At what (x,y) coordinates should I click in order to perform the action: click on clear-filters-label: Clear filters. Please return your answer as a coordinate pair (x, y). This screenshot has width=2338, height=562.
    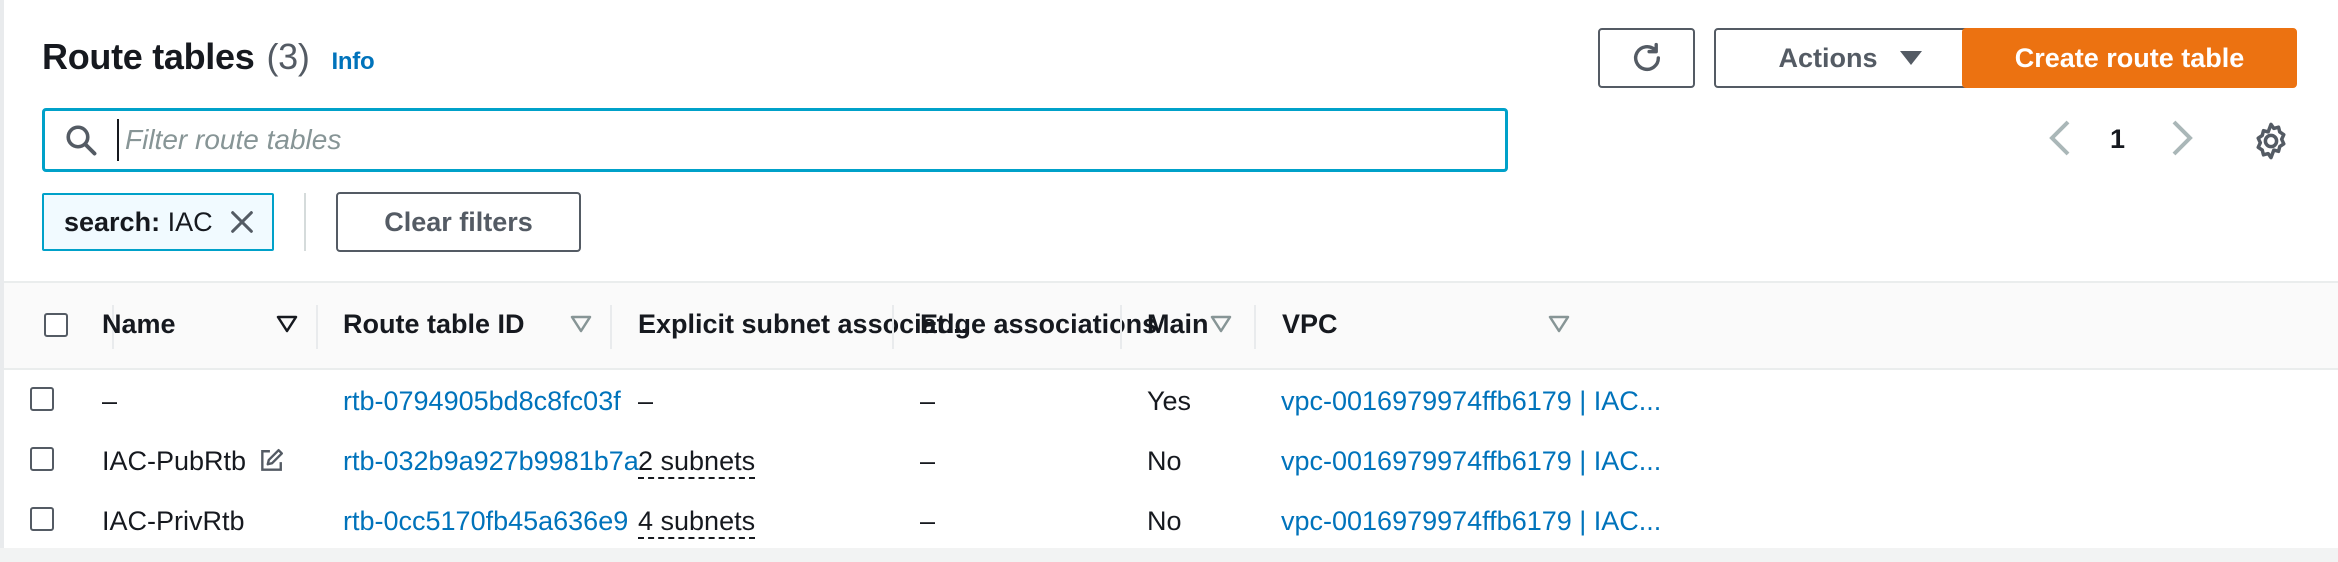
    Looking at the image, I should click on (458, 221).